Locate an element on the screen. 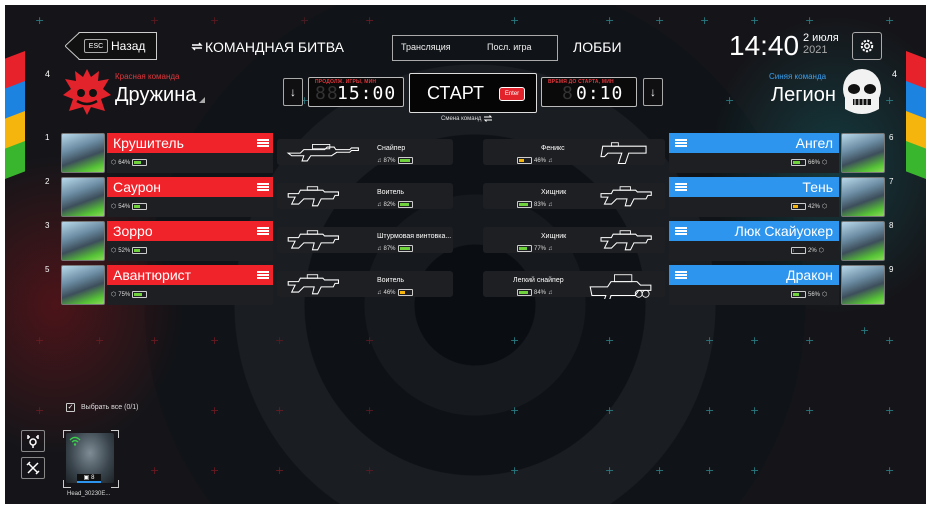  player-name: Крушитель is located at coordinates (190, 143).